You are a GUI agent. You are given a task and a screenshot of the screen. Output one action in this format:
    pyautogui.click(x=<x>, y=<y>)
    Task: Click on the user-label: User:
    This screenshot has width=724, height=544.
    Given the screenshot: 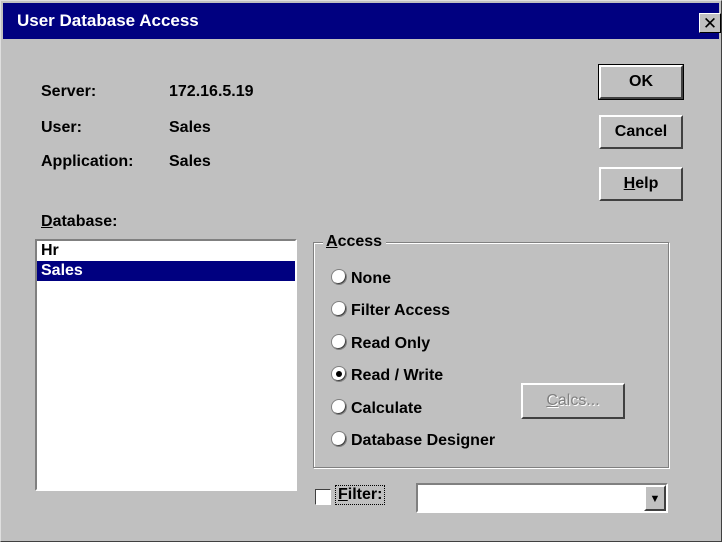 What is the action you would take?
    pyautogui.click(x=61, y=127)
    